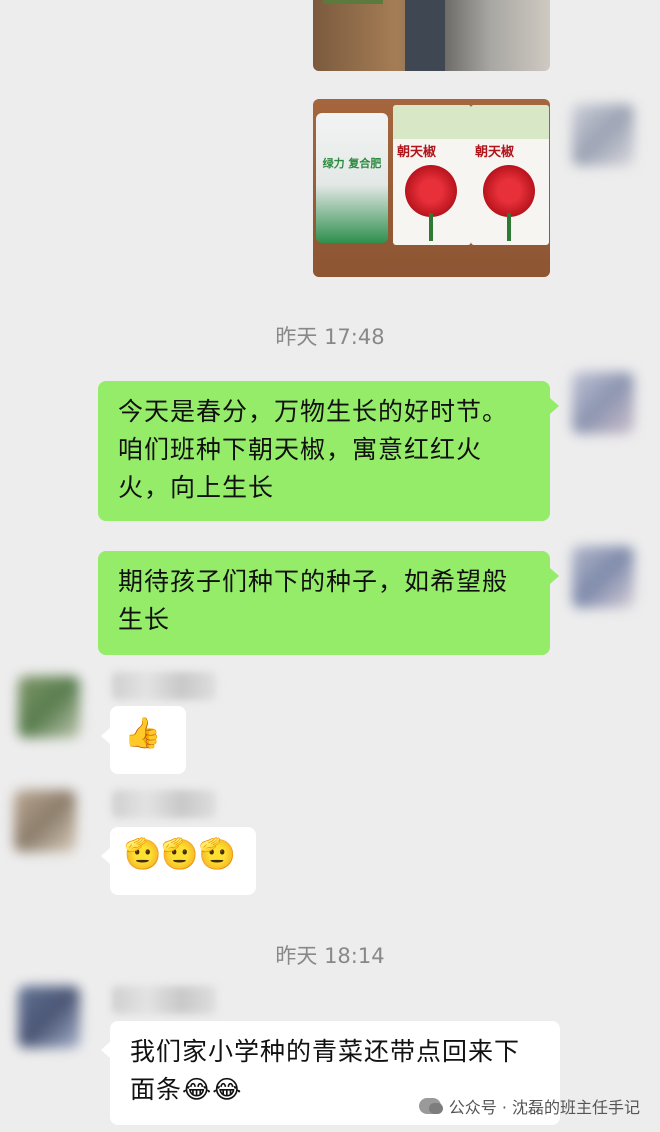  What do you see at coordinates (324, 603) in the screenshot?
I see `message-bubble-sent: 期待孩子们种下的种子，如希望般生长` at bounding box center [324, 603].